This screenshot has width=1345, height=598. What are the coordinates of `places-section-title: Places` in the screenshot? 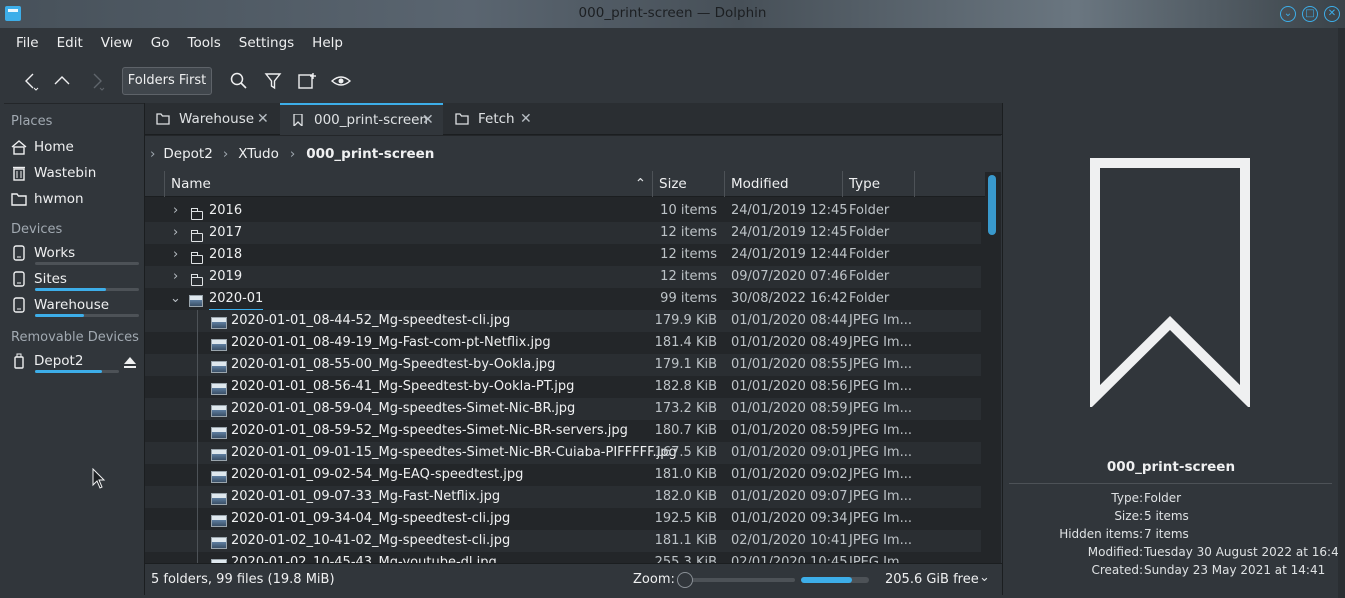 It's located at (32, 121).